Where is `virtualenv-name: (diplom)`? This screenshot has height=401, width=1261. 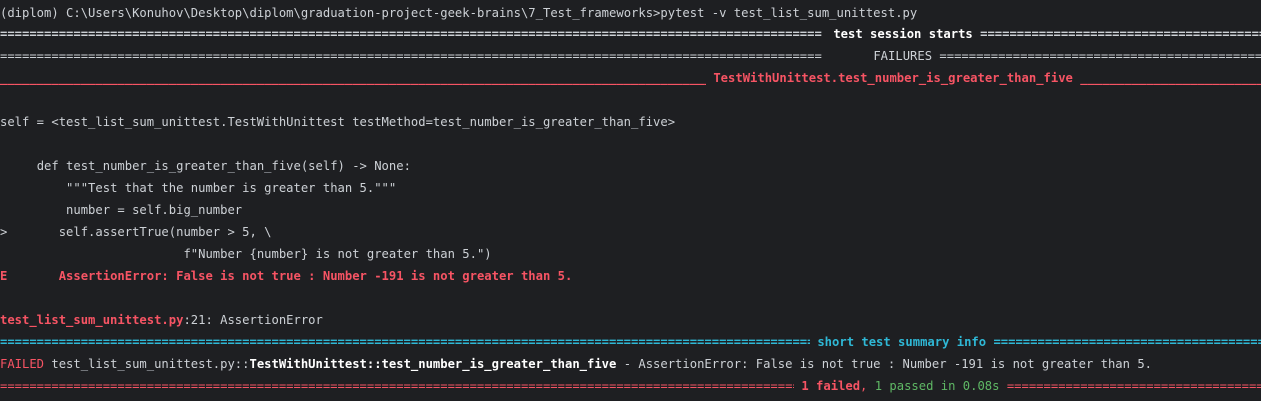 virtualenv-name: (diplom) is located at coordinates (29, 13).